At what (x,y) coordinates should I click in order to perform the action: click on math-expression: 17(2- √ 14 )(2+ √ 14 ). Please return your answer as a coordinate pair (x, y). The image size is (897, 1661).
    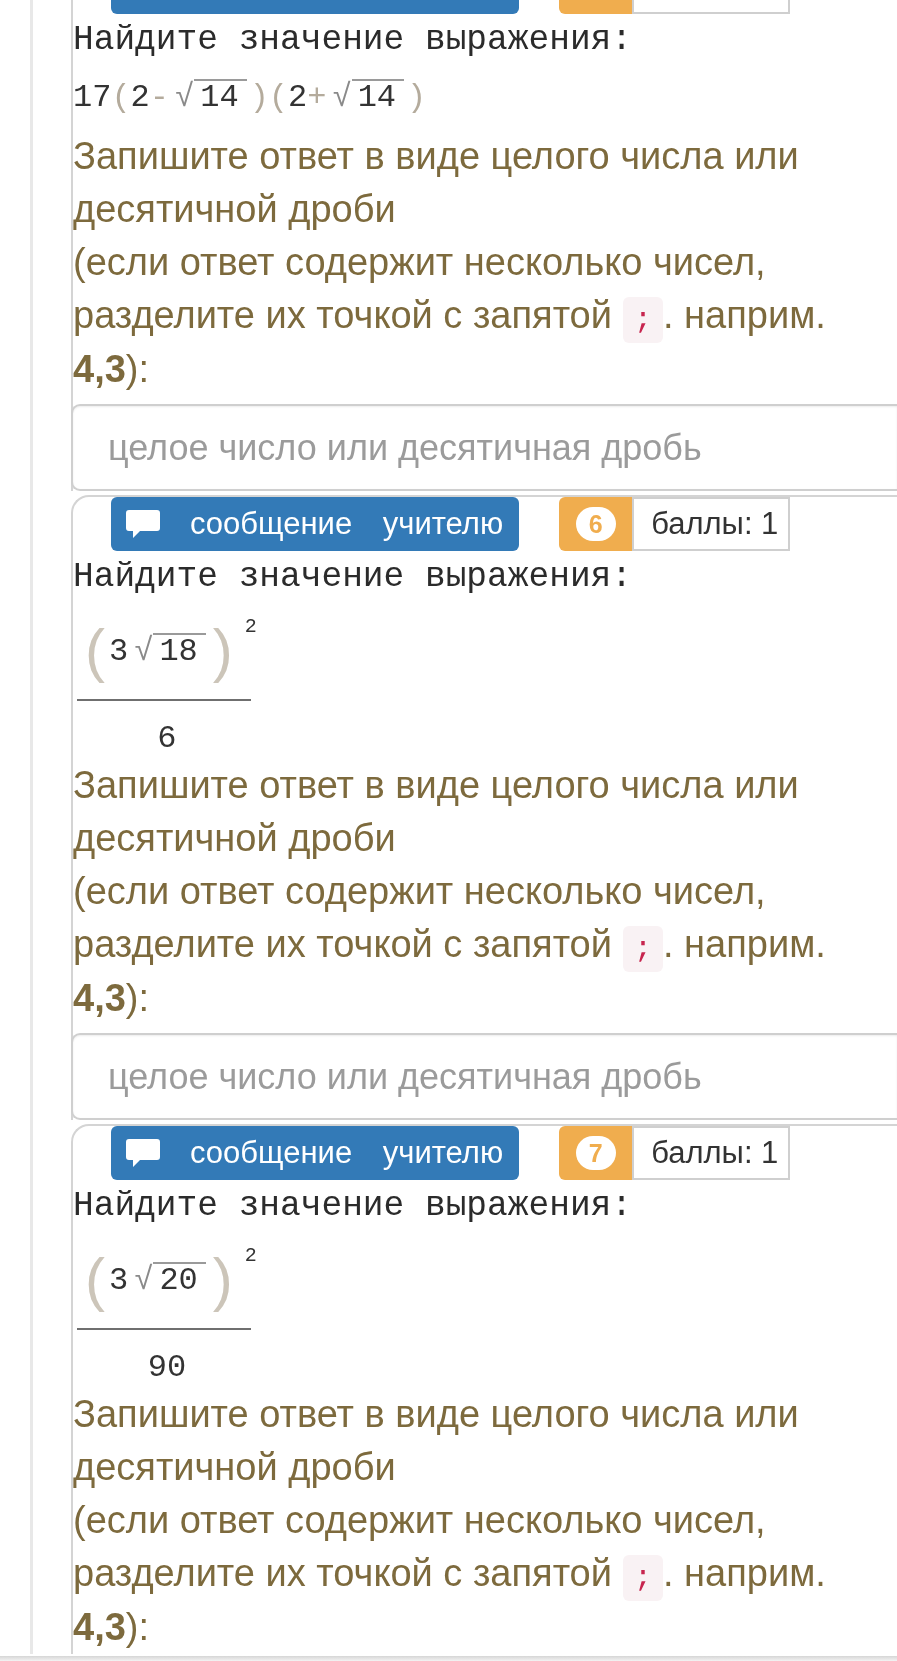
    Looking at the image, I should click on (250, 98).